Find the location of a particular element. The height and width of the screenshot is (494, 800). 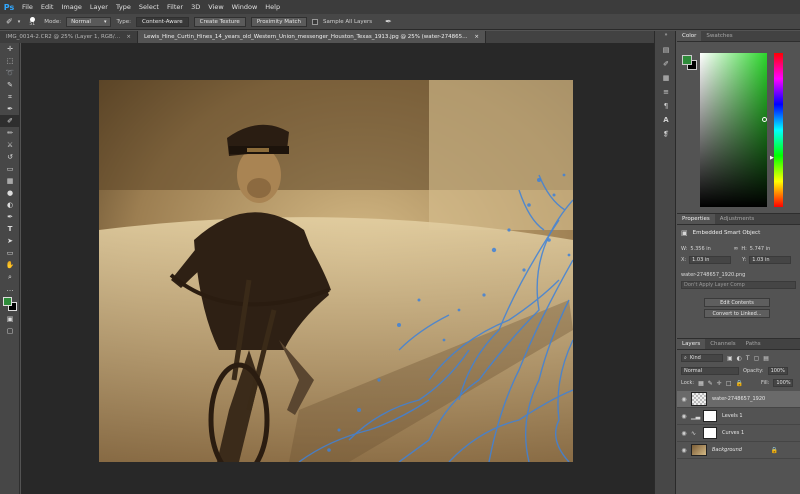

brush-preset-picker: 51 is located at coordinates (32, 21).